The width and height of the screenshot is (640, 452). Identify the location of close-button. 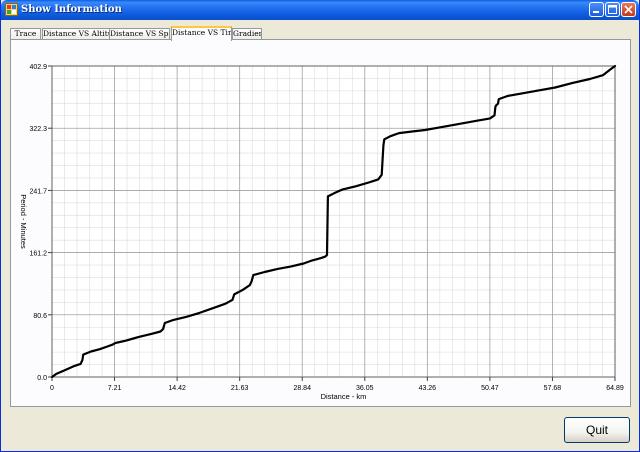
(628, 9).